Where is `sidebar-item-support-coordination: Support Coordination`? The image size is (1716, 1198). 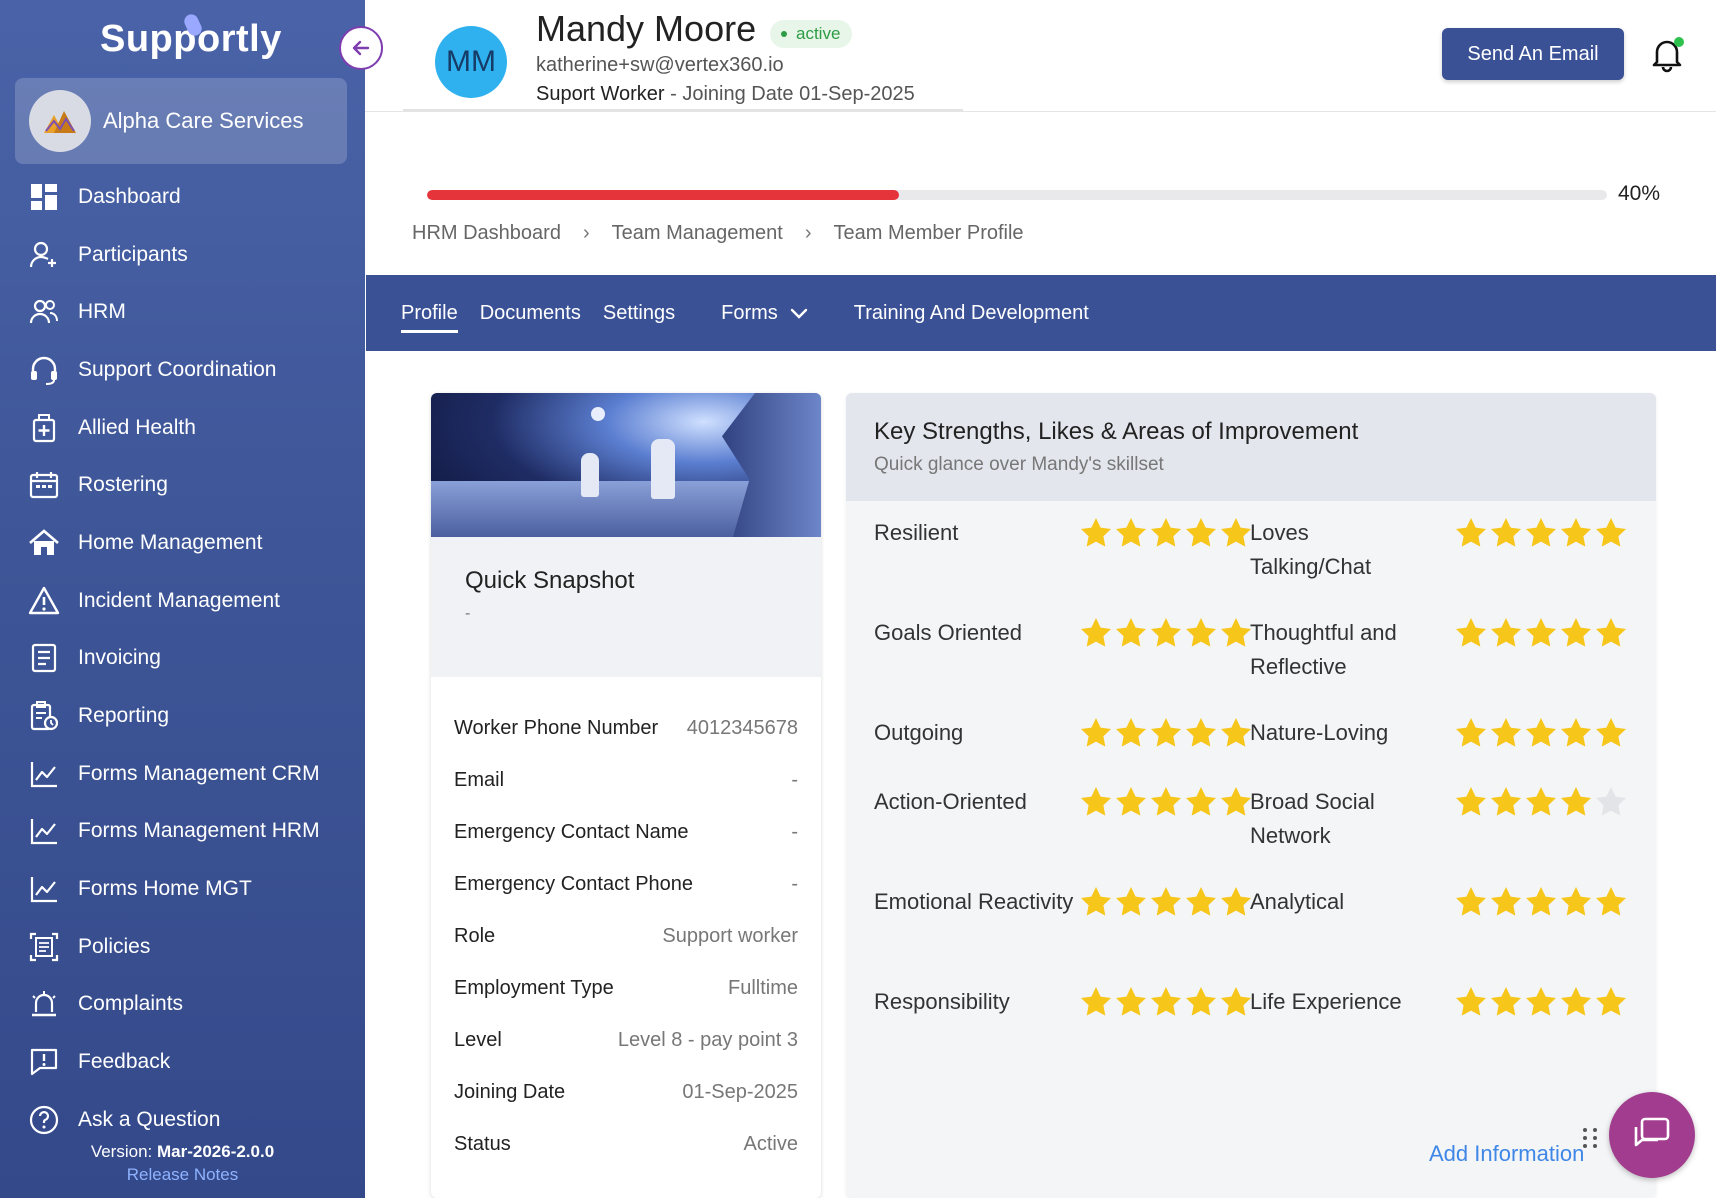
sidebar-item-support-coordination: Support Coordination is located at coordinates (182, 370).